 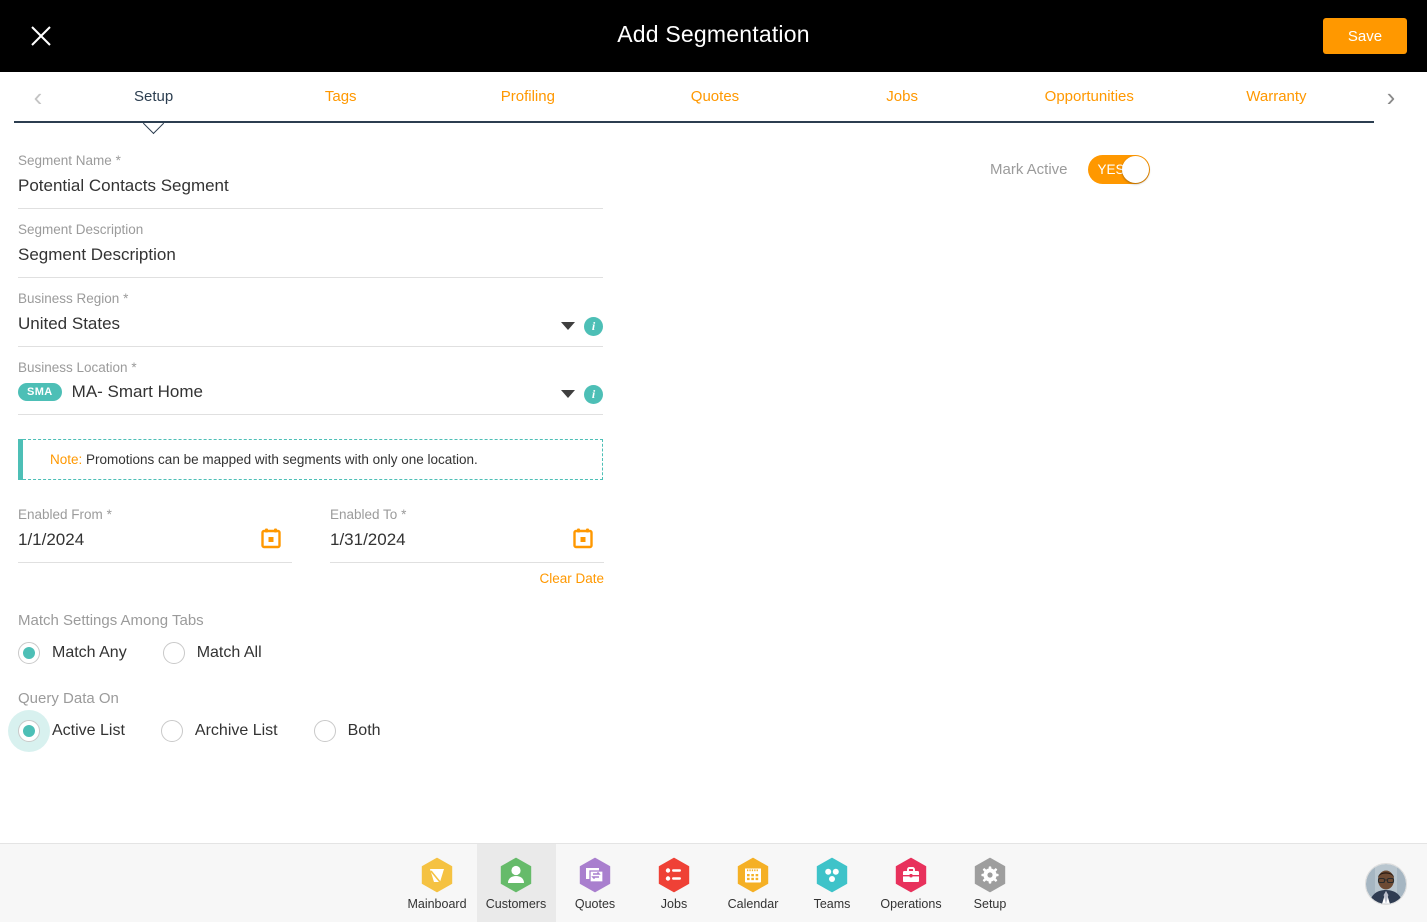 What do you see at coordinates (153, 97) in the screenshot?
I see `tab-setup: Setup` at bounding box center [153, 97].